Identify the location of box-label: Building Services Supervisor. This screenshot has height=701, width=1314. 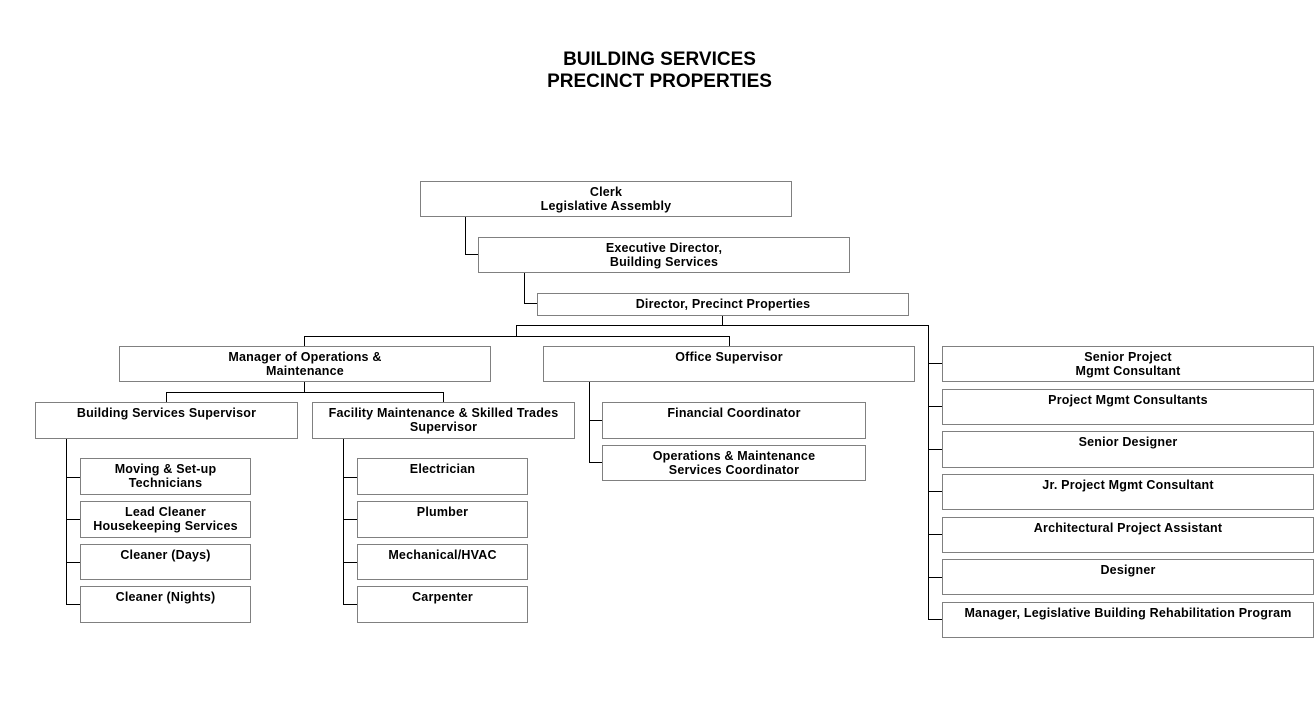
(166, 413).